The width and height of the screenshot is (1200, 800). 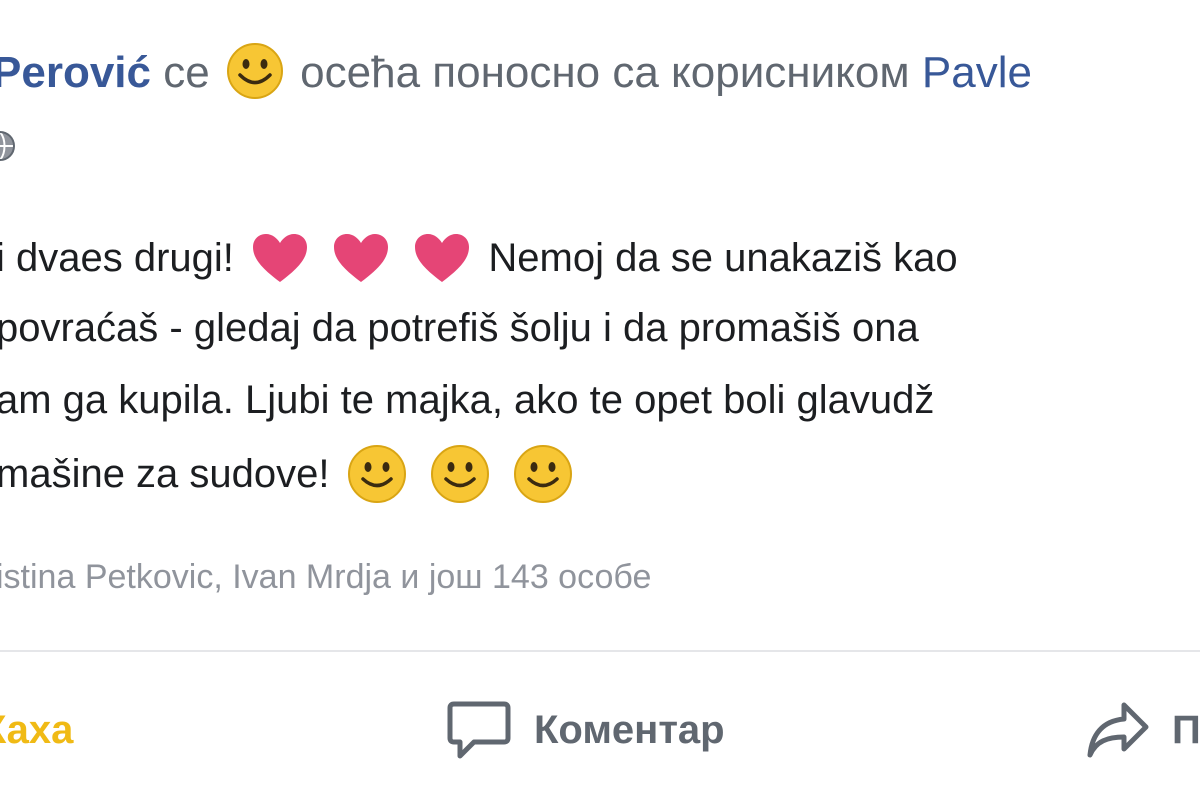 I want to click on feeling-text: осећа поносно са корисником, so click(x=605, y=72).